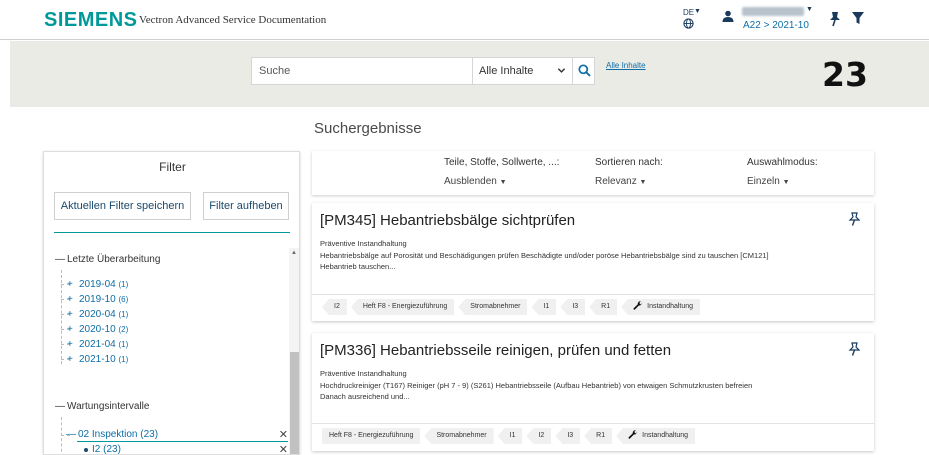 The image size is (929, 455). What do you see at coordinates (114, 259) in the screenshot?
I see `section-label: Letzte Überarbeitung` at bounding box center [114, 259].